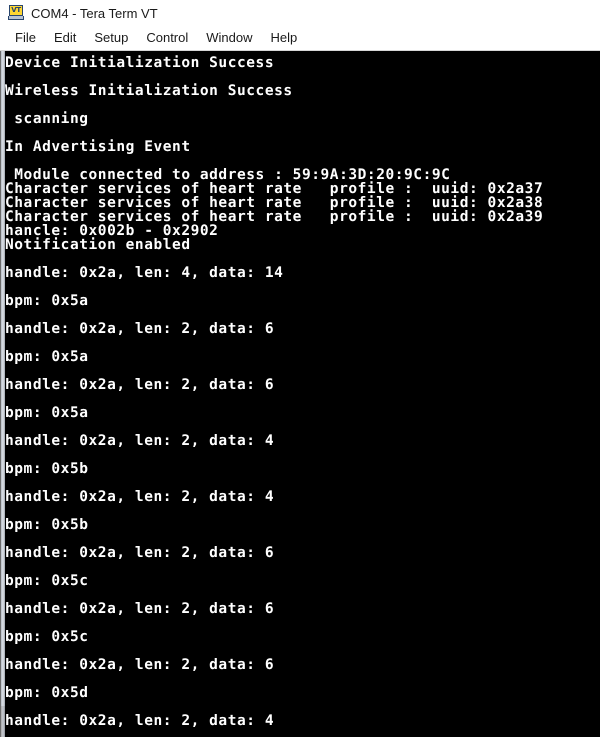 The height and width of the screenshot is (737, 600). What do you see at coordinates (47, 119) in the screenshot?
I see `terminal-line: scanning` at bounding box center [47, 119].